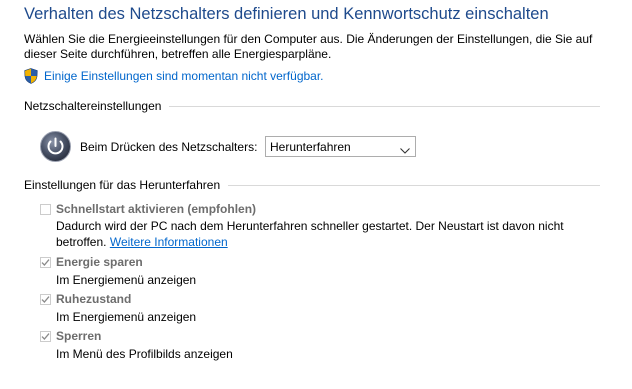  What do you see at coordinates (79, 336) in the screenshot?
I see `lock-title: Sperren` at bounding box center [79, 336].